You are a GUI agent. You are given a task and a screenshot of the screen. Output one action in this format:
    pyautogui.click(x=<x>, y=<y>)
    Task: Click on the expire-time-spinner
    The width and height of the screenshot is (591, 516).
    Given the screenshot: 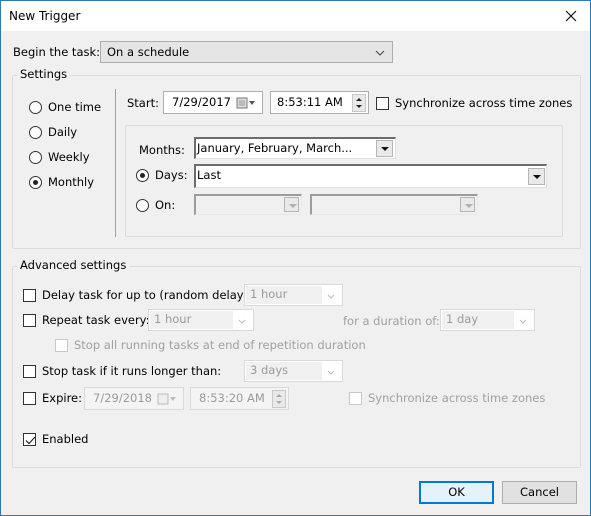 What is the action you would take?
    pyautogui.click(x=279, y=399)
    